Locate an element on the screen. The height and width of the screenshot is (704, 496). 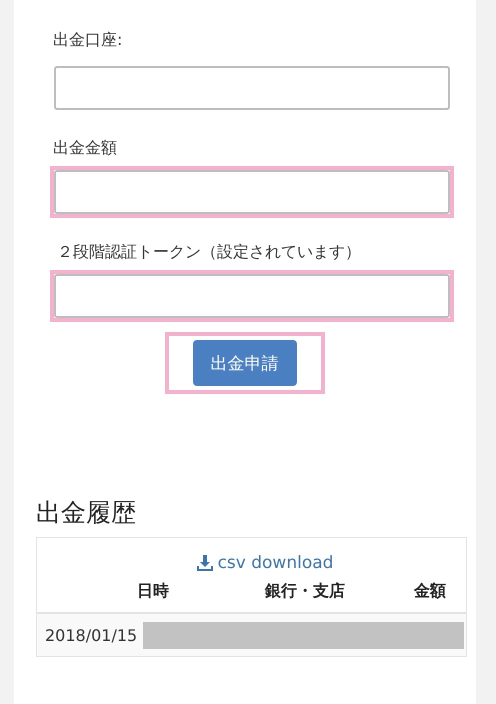
field-label: 出金金額 is located at coordinates (85, 148).